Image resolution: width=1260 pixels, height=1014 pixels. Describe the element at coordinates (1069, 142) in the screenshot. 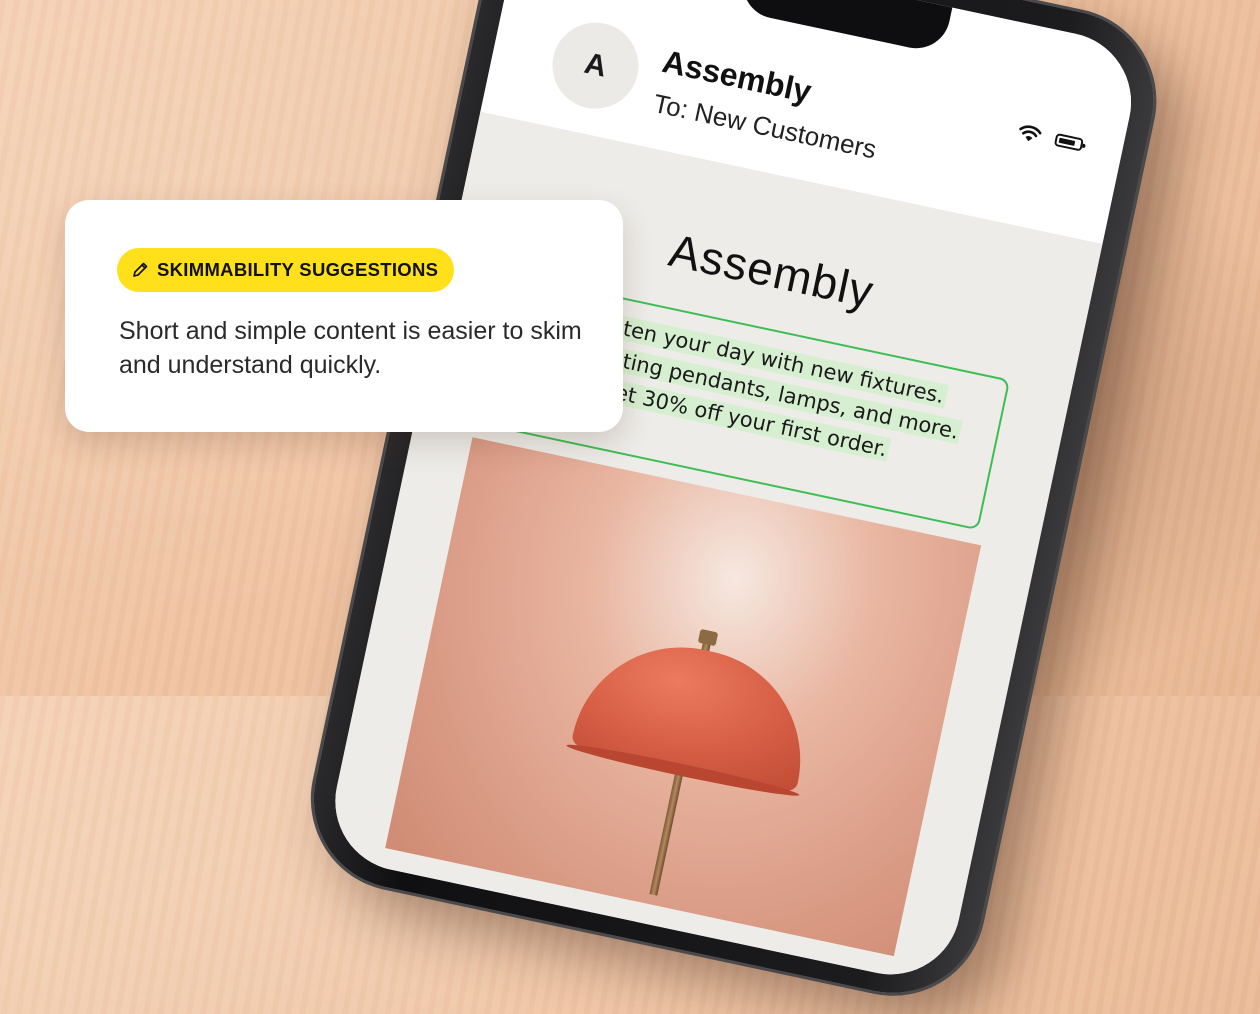

I see `battery-icon` at that location.